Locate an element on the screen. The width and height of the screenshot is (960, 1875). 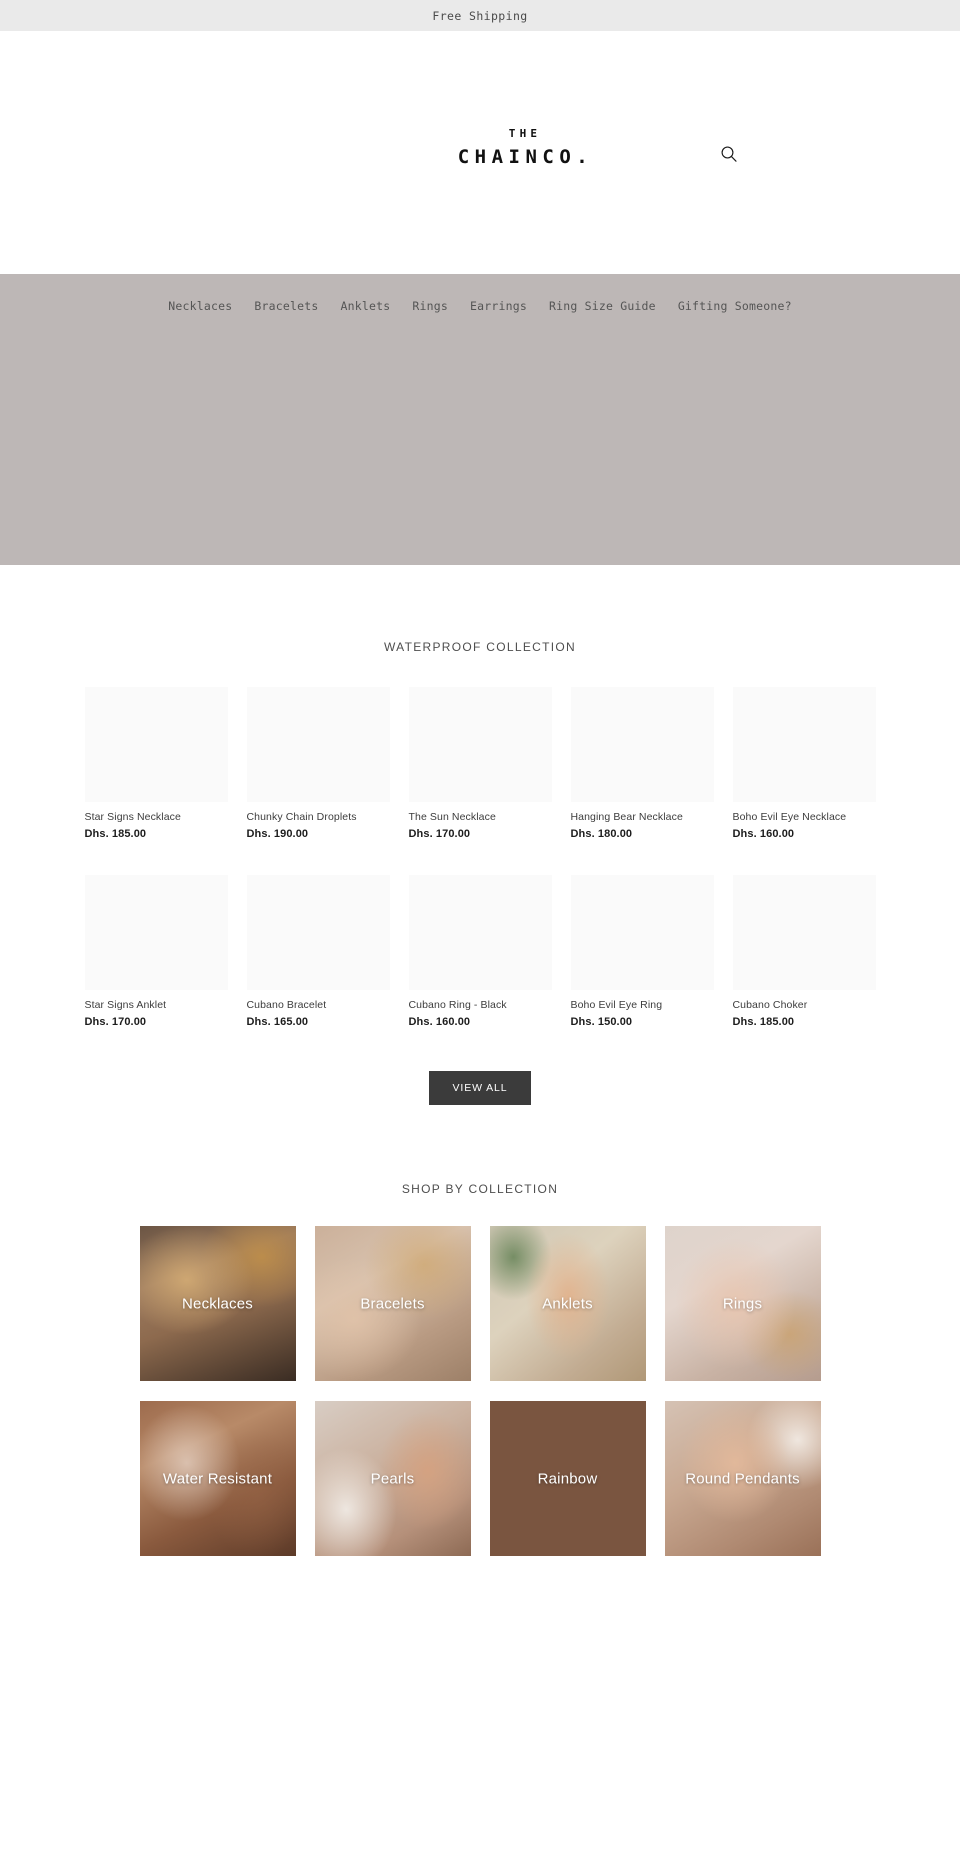
product-name: Cubano Choker is located at coordinates (770, 1005).